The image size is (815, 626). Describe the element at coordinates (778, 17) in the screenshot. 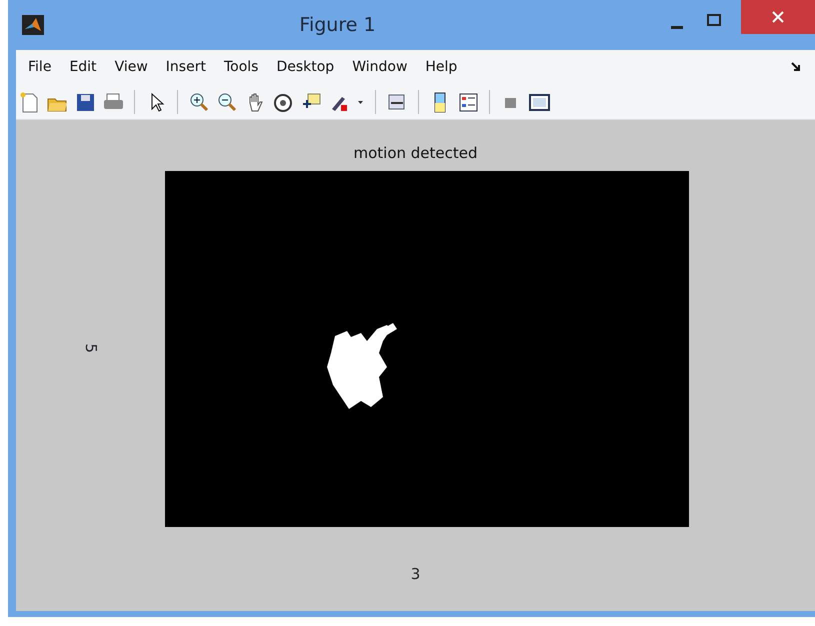

I see `close-icon` at that location.